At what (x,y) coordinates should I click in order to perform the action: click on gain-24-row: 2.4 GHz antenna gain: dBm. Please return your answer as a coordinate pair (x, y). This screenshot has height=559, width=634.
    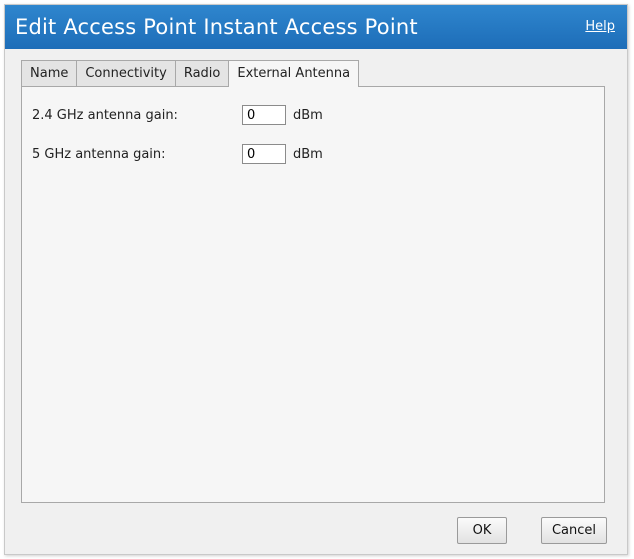
    Looking at the image, I should click on (177, 115).